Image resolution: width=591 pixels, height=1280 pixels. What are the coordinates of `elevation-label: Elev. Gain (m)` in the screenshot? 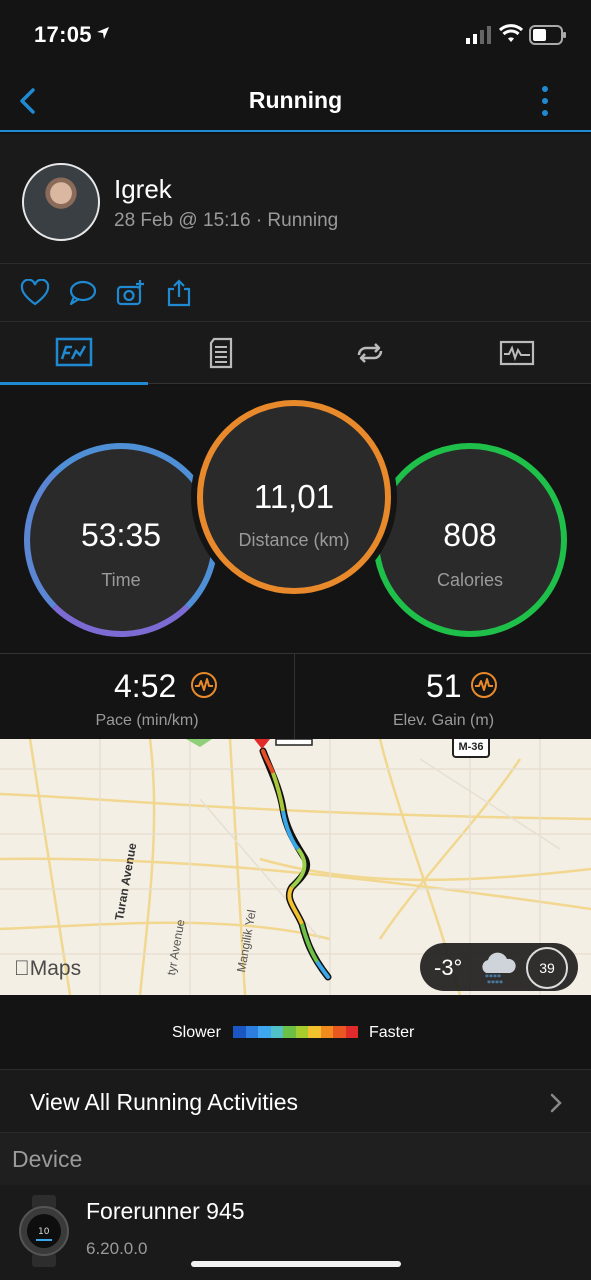 It's located at (443, 720).